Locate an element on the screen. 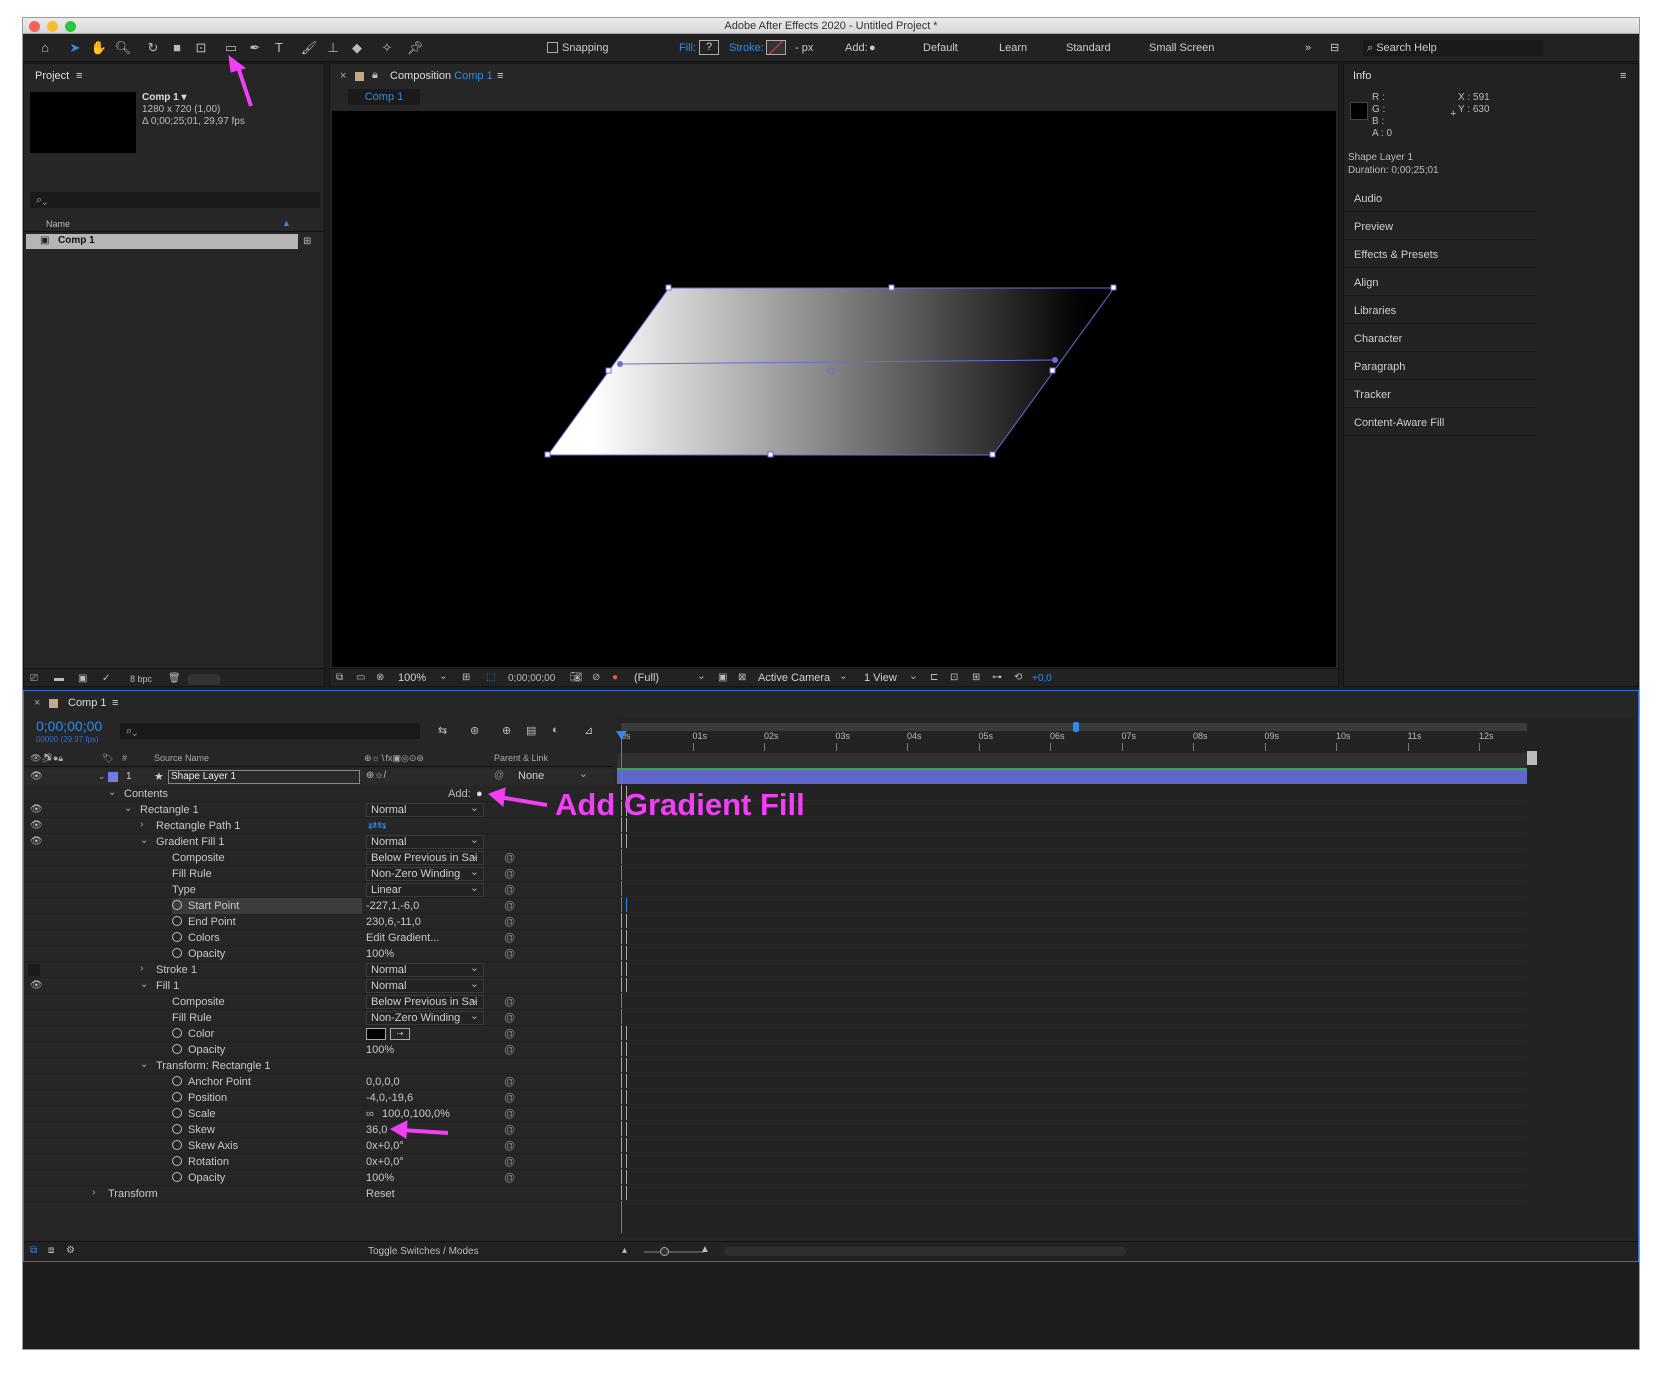 This screenshot has height=1373, width=1662. safe-zones-icon: ⊞ is located at coordinates (466, 677).